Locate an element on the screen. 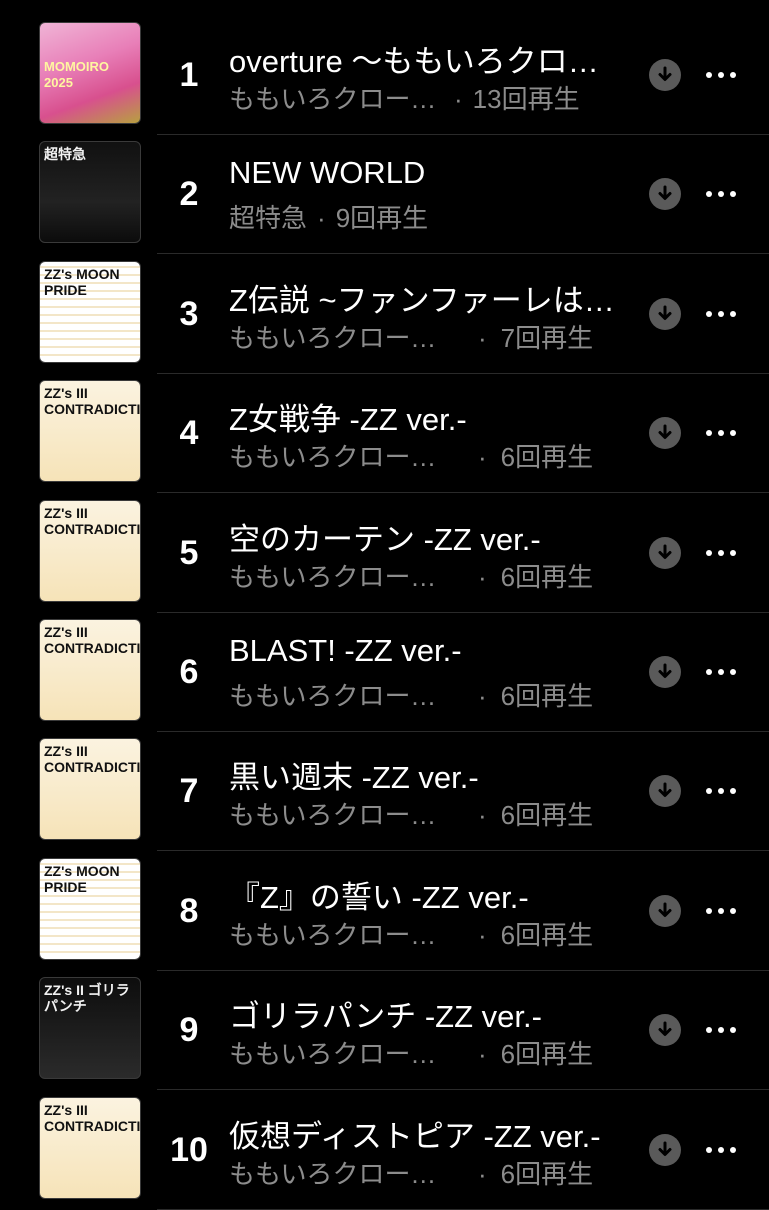 The image size is (769, 1210). album-artwork: ZZ's II ゴリラパンチ is located at coordinates (90, 1028).